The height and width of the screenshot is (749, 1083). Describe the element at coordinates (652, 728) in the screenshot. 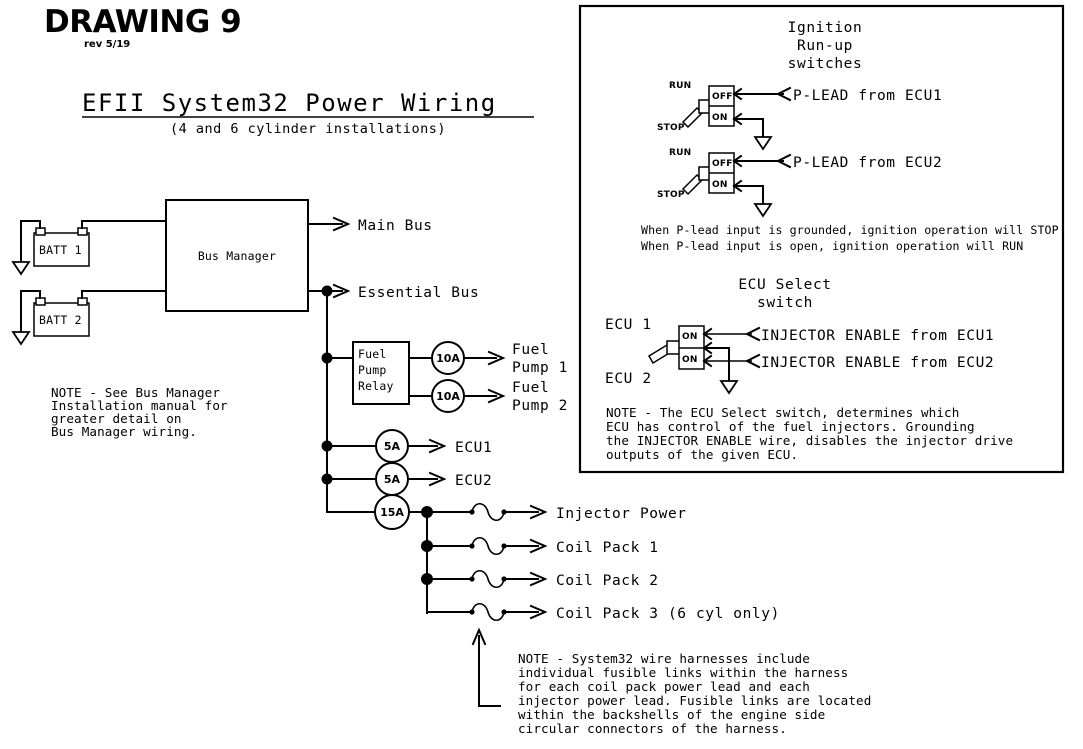

I see `harness-note-line-6: circular connectors of the harness.` at that location.